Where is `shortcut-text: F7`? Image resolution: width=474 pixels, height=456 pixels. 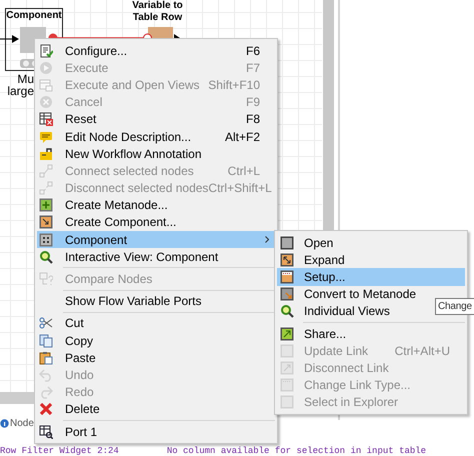
shortcut-text: F7 is located at coordinates (253, 67).